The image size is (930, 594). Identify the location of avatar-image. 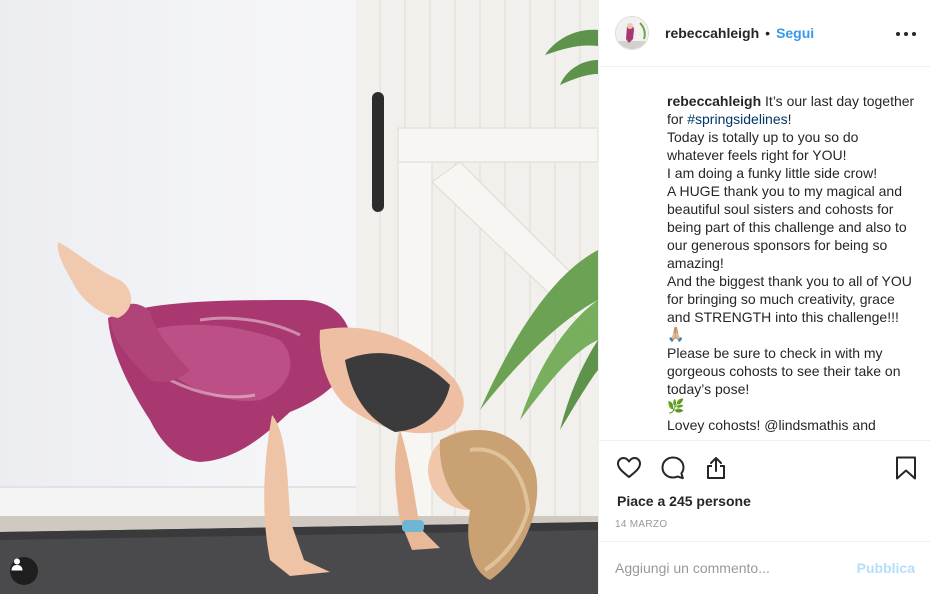
(632, 33).